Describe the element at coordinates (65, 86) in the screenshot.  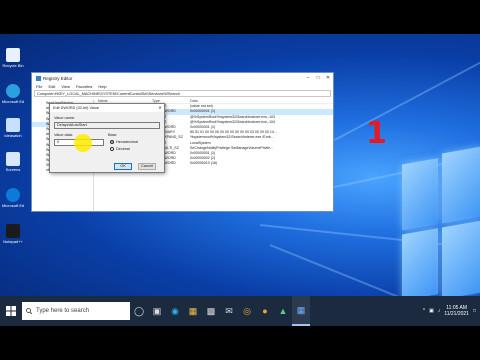
I see `menu-view: View` at that location.